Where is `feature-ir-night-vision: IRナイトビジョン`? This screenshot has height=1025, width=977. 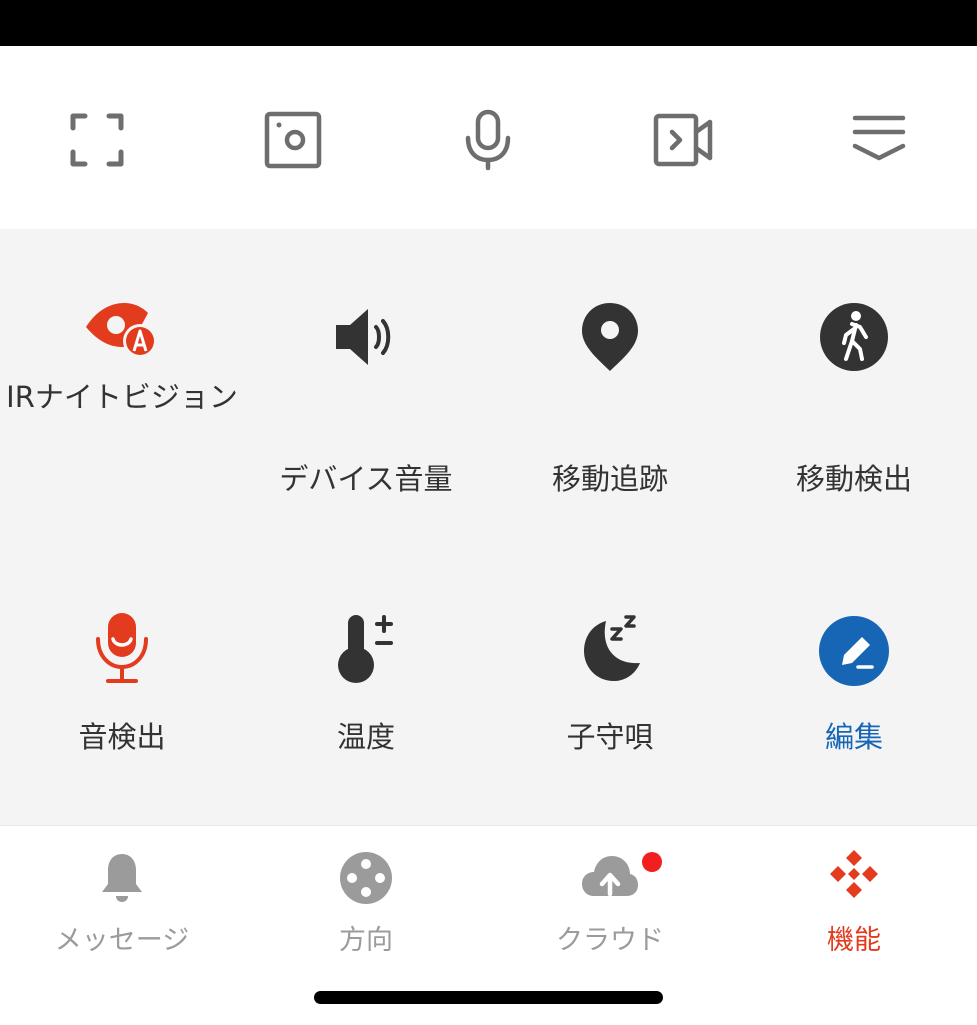 feature-ir-night-vision: IRナイトビジョン is located at coordinates (122, 379).